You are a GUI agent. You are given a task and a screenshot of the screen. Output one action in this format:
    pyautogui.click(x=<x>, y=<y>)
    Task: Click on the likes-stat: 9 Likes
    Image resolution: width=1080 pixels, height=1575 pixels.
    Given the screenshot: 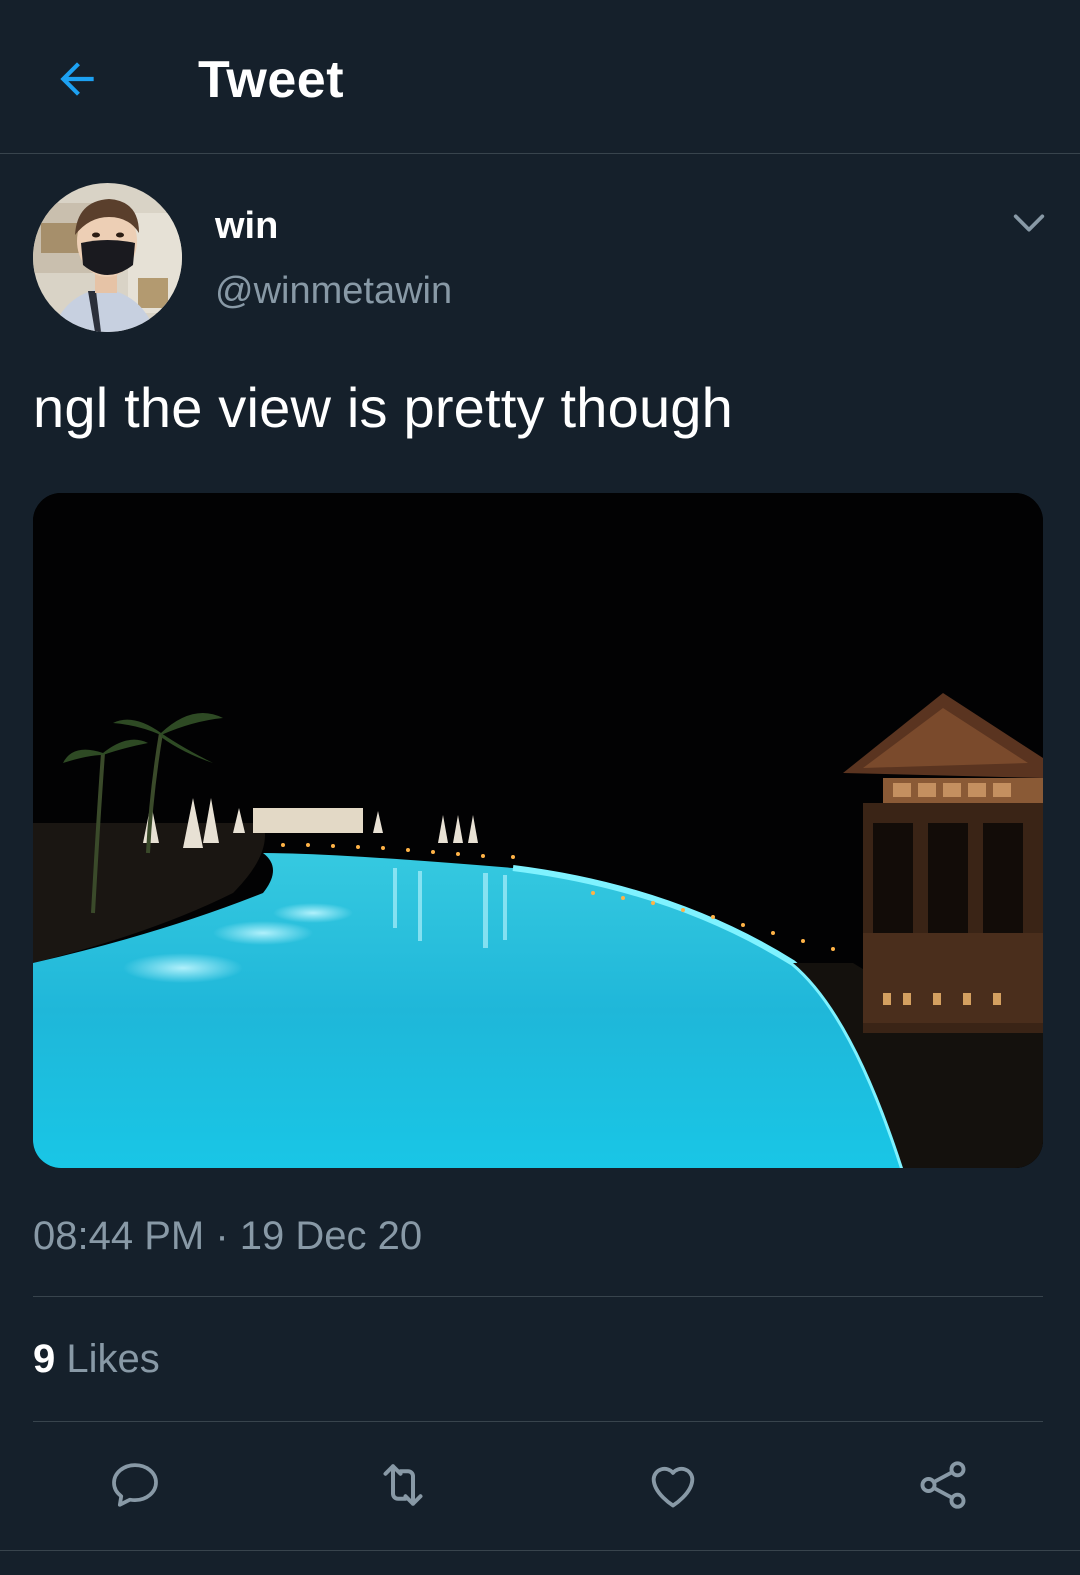 What is the action you would take?
    pyautogui.click(x=96, y=1359)
    